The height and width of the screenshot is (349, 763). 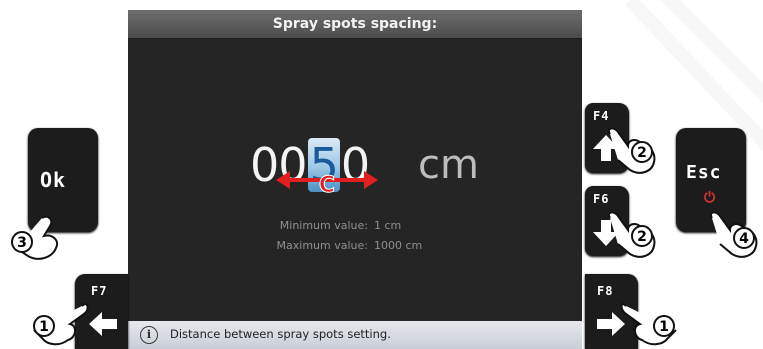 What do you see at coordinates (601, 116) in the screenshot?
I see `f4-key-label: F4` at bounding box center [601, 116].